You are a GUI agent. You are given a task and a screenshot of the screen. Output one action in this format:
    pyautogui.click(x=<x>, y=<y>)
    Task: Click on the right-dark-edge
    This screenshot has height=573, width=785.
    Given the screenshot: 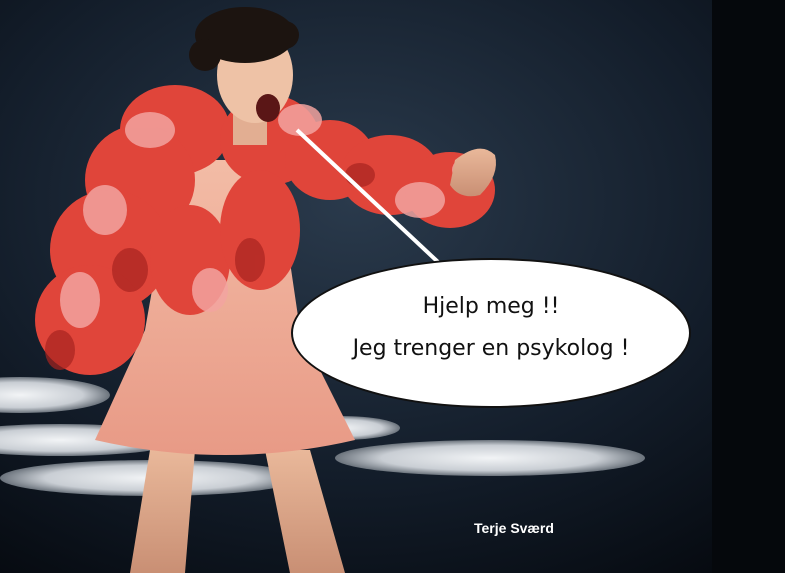 What is the action you would take?
    pyautogui.click(x=748, y=286)
    